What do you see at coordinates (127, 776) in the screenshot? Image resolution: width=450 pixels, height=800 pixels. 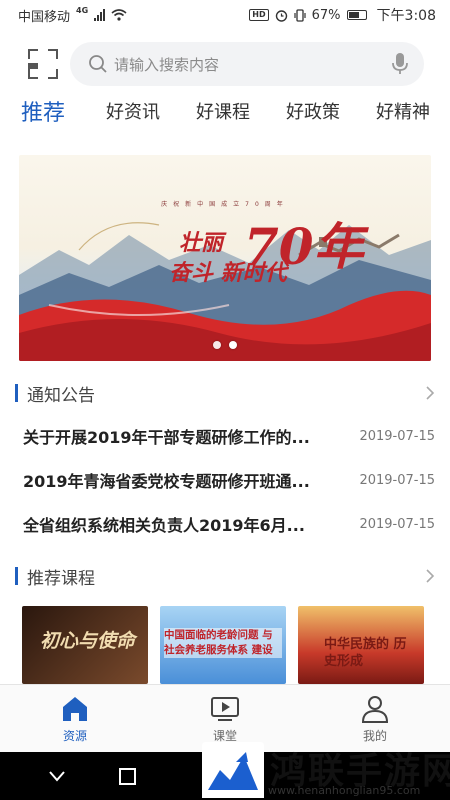 I see `home-square-icon` at bounding box center [127, 776].